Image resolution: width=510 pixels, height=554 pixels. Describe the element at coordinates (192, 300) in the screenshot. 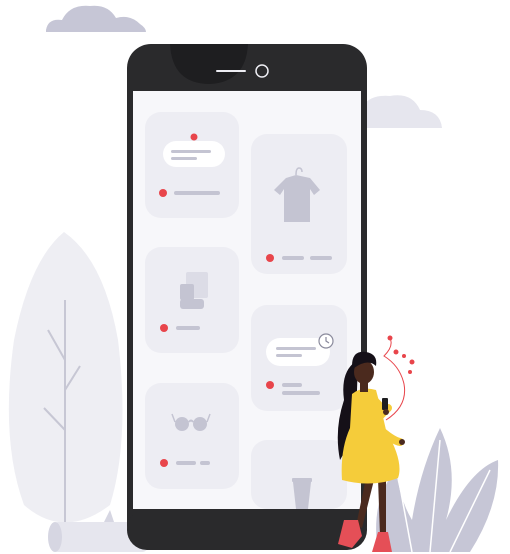

I see `product-card-boot` at that location.